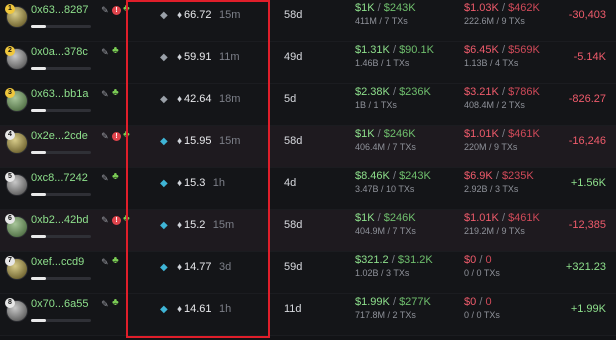 This screenshot has width=616, height=340. I want to click on holding-days: 11d, so click(293, 309).